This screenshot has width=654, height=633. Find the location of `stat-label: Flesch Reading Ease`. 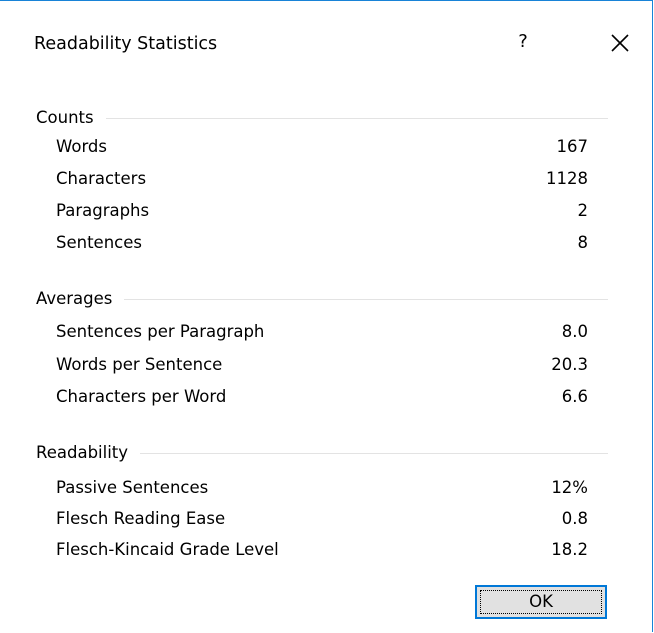

stat-label: Flesch Reading Ease is located at coordinates (141, 518).